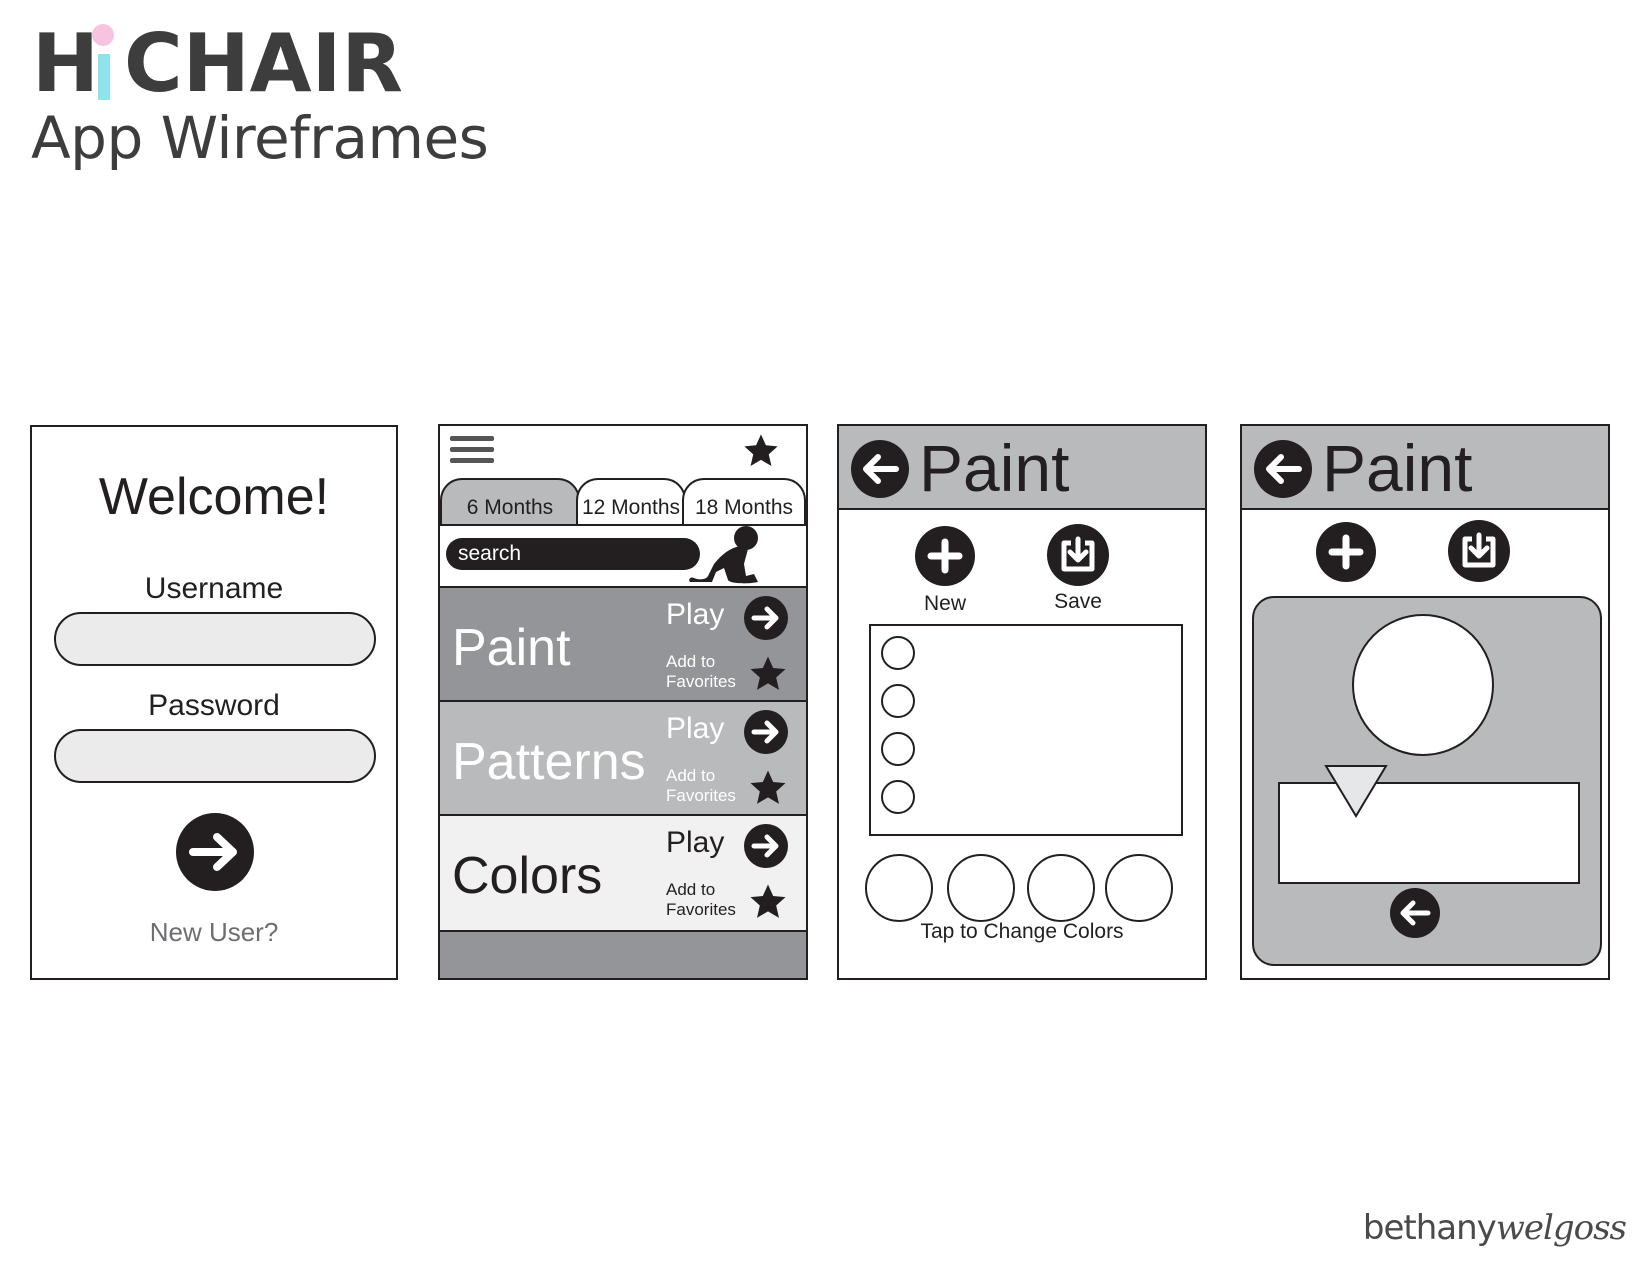 This screenshot has width=1650, height=1275. Describe the element at coordinates (214, 588) in the screenshot. I see `username-label: Username` at that location.